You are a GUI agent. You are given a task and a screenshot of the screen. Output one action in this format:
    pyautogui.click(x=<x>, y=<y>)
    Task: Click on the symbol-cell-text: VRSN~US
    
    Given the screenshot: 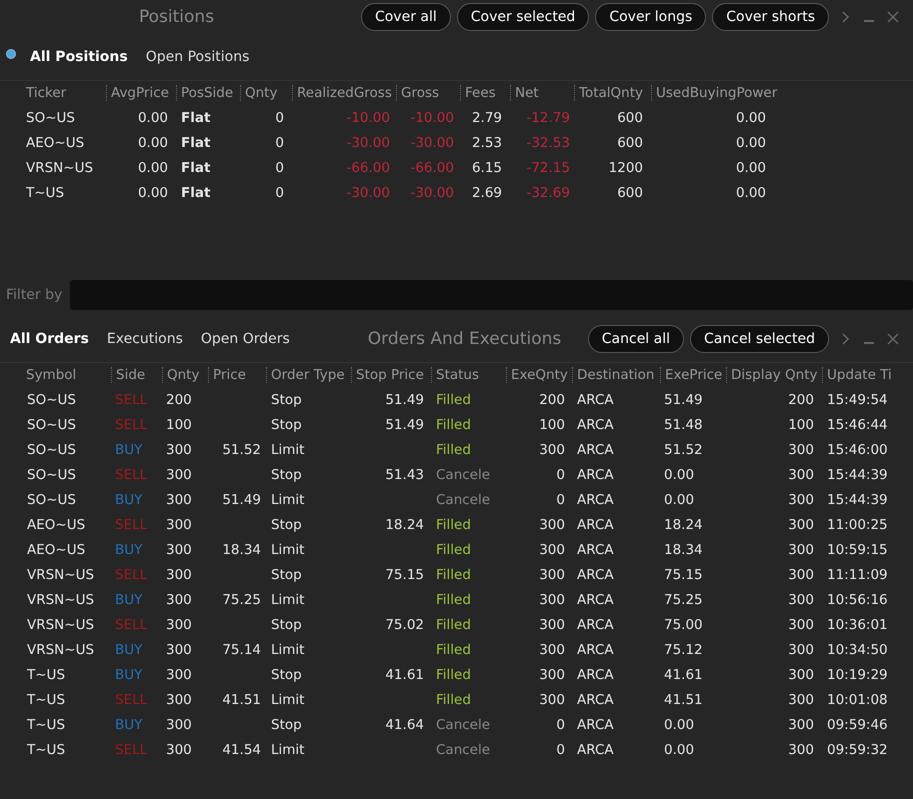 What is the action you would take?
    pyautogui.click(x=61, y=574)
    